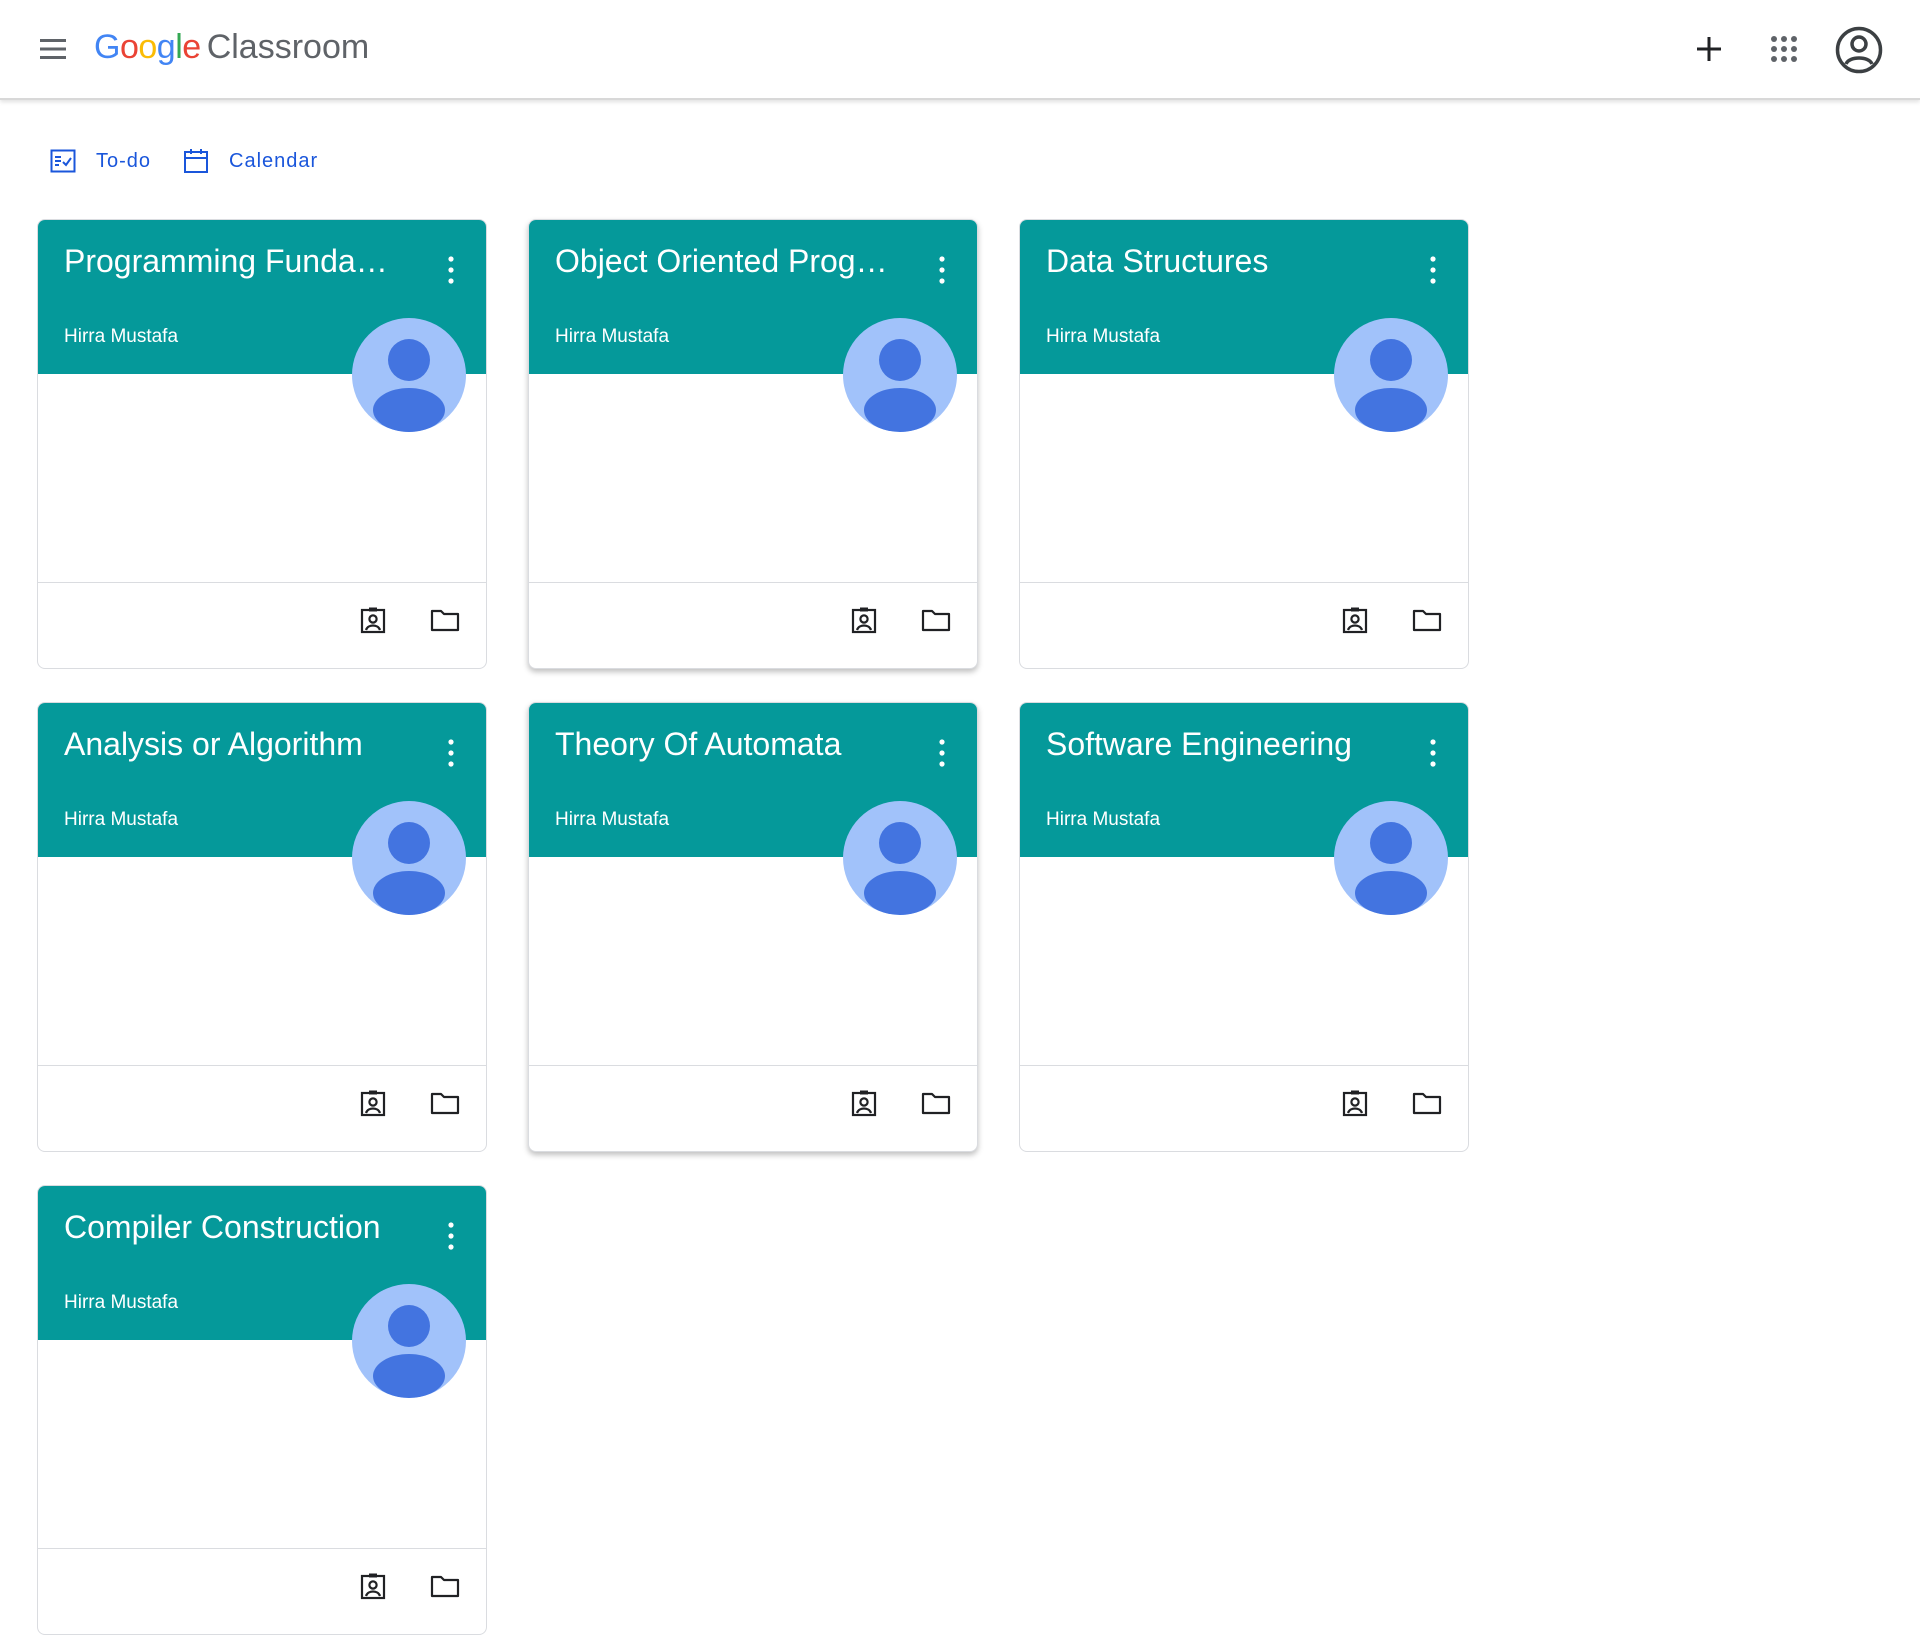 Image resolution: width=1920 pixels, height=1652 pixels. I want to click on google-classroom-logo: Google Classroom, so click(231, 47).